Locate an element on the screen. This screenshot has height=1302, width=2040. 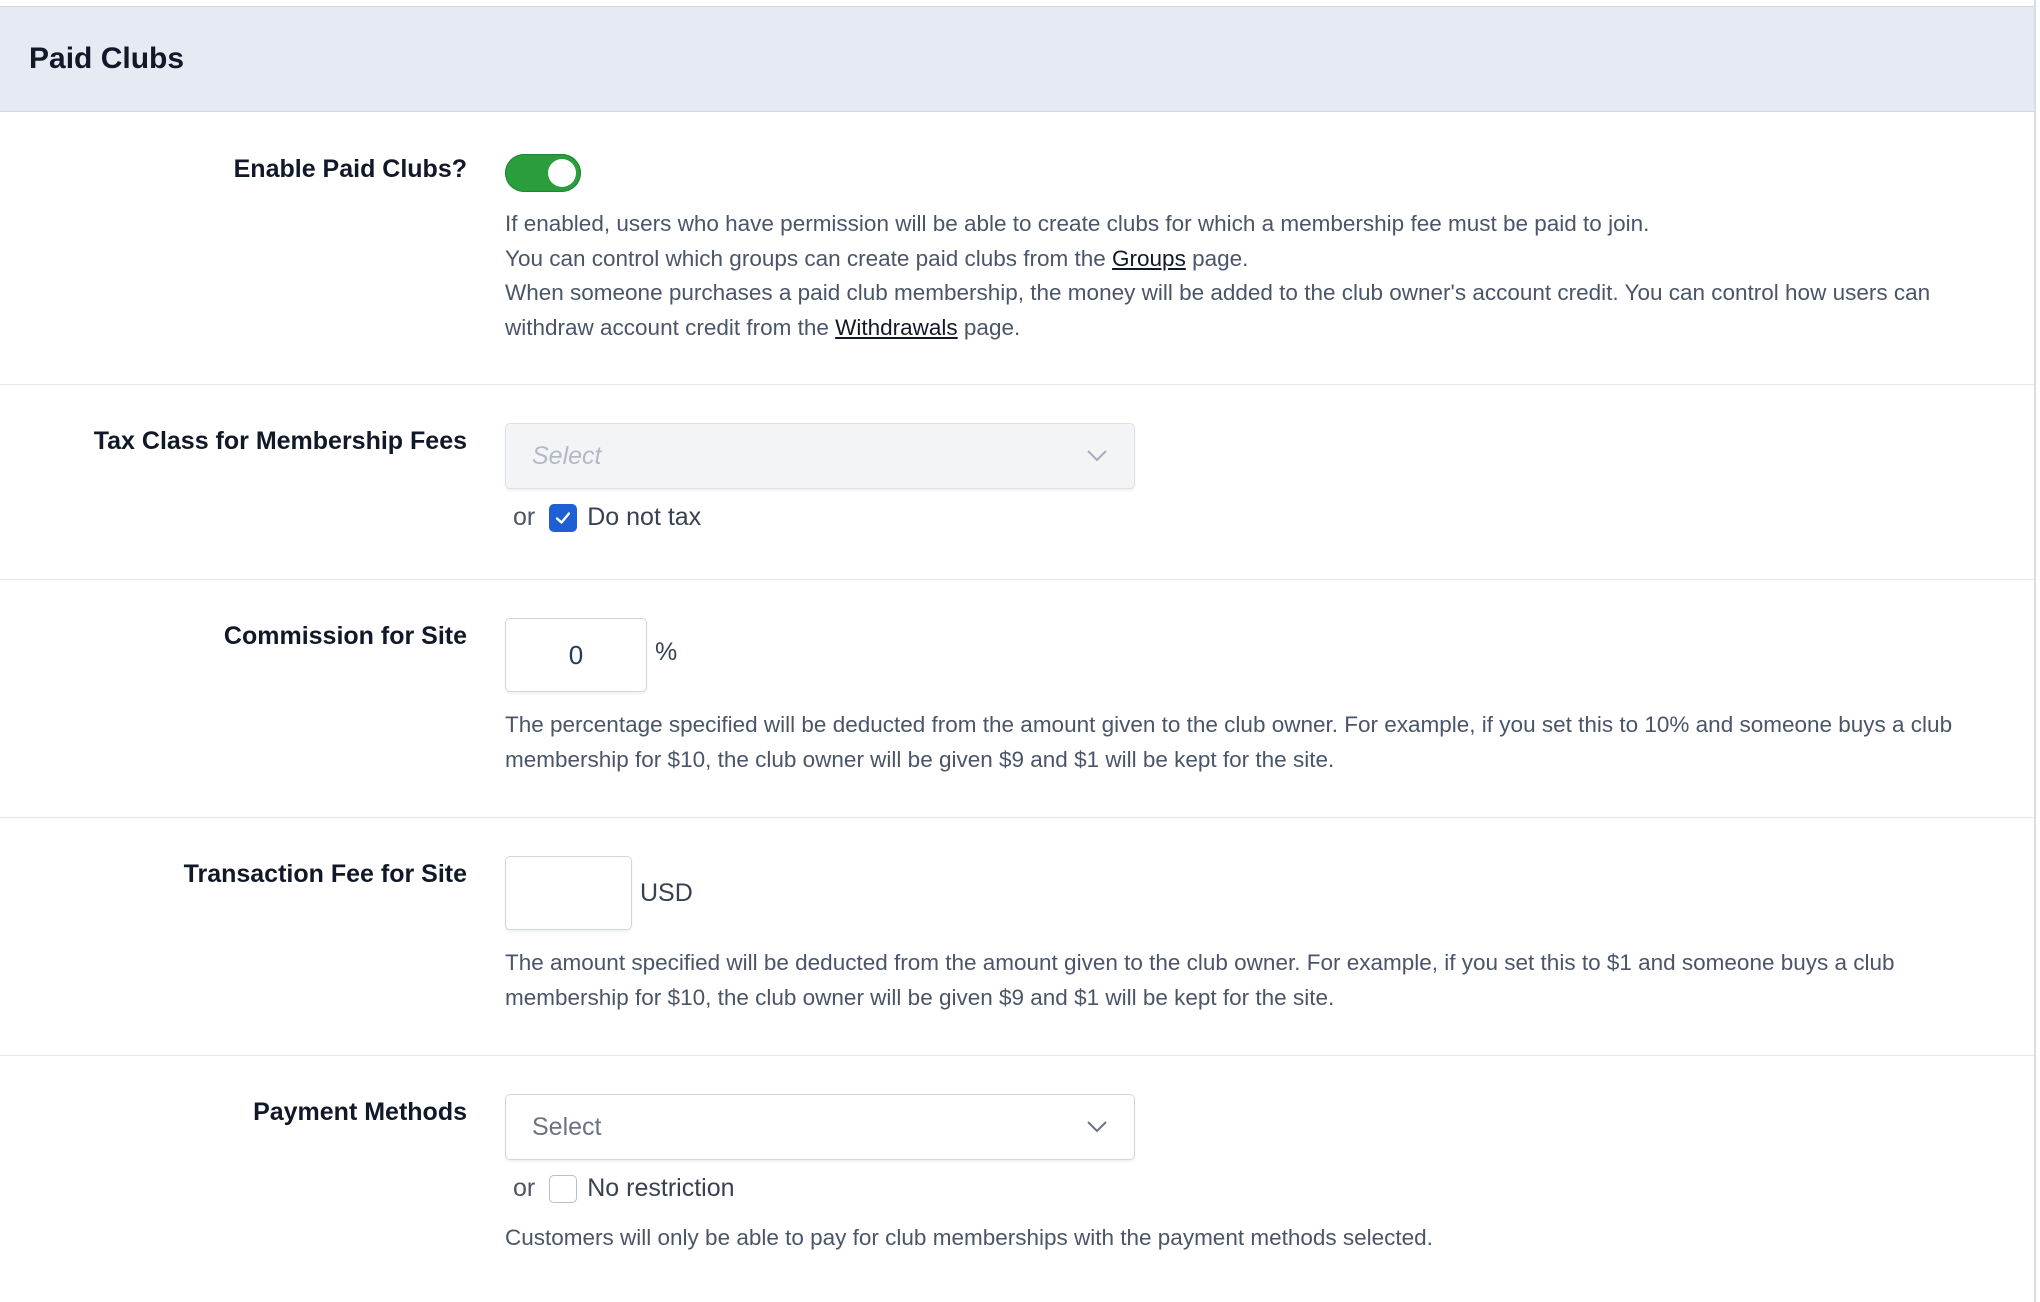
payment-methods-label: Payment Methods is located at coordinates (360, 1112).